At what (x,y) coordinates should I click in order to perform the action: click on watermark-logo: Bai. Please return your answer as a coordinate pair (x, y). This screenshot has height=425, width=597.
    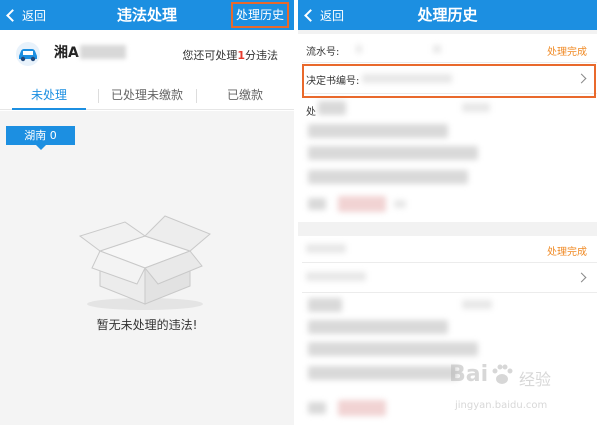
    Looking at the image, I should click on (469, 374).